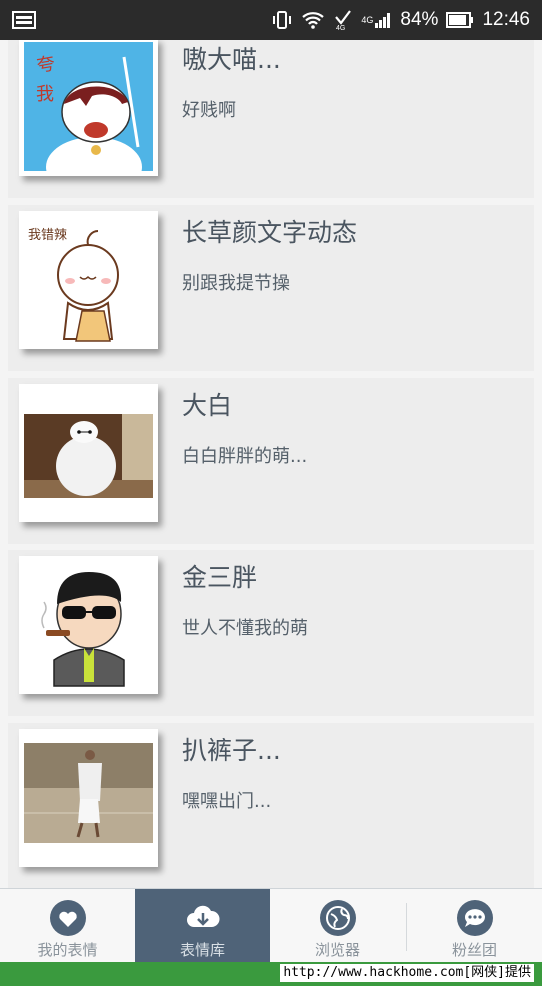 The image size is (542, 986). Describe the element at coordinates (45, 94) in the screenshot. I see `svg-text: 我` at that location.